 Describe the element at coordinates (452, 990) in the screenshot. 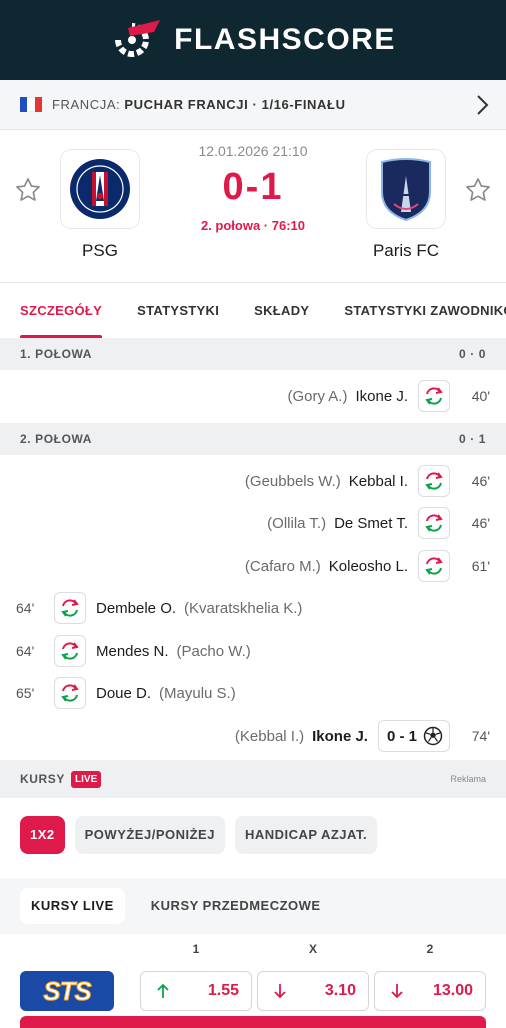

I see `odd-value: 13.00` at that location.